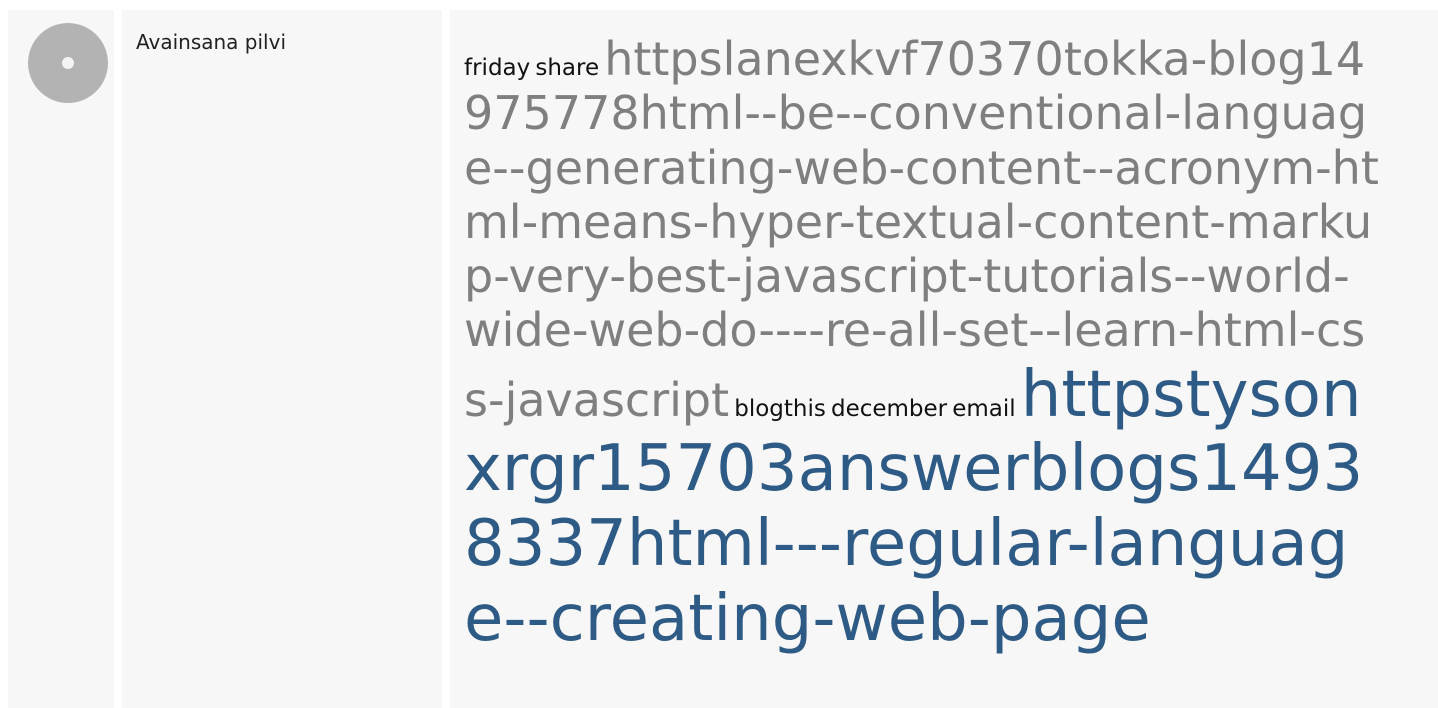 The height and width of the screenshot is (708, 1438). I want to click on keyword-link: blogthis, so click(780, 409).